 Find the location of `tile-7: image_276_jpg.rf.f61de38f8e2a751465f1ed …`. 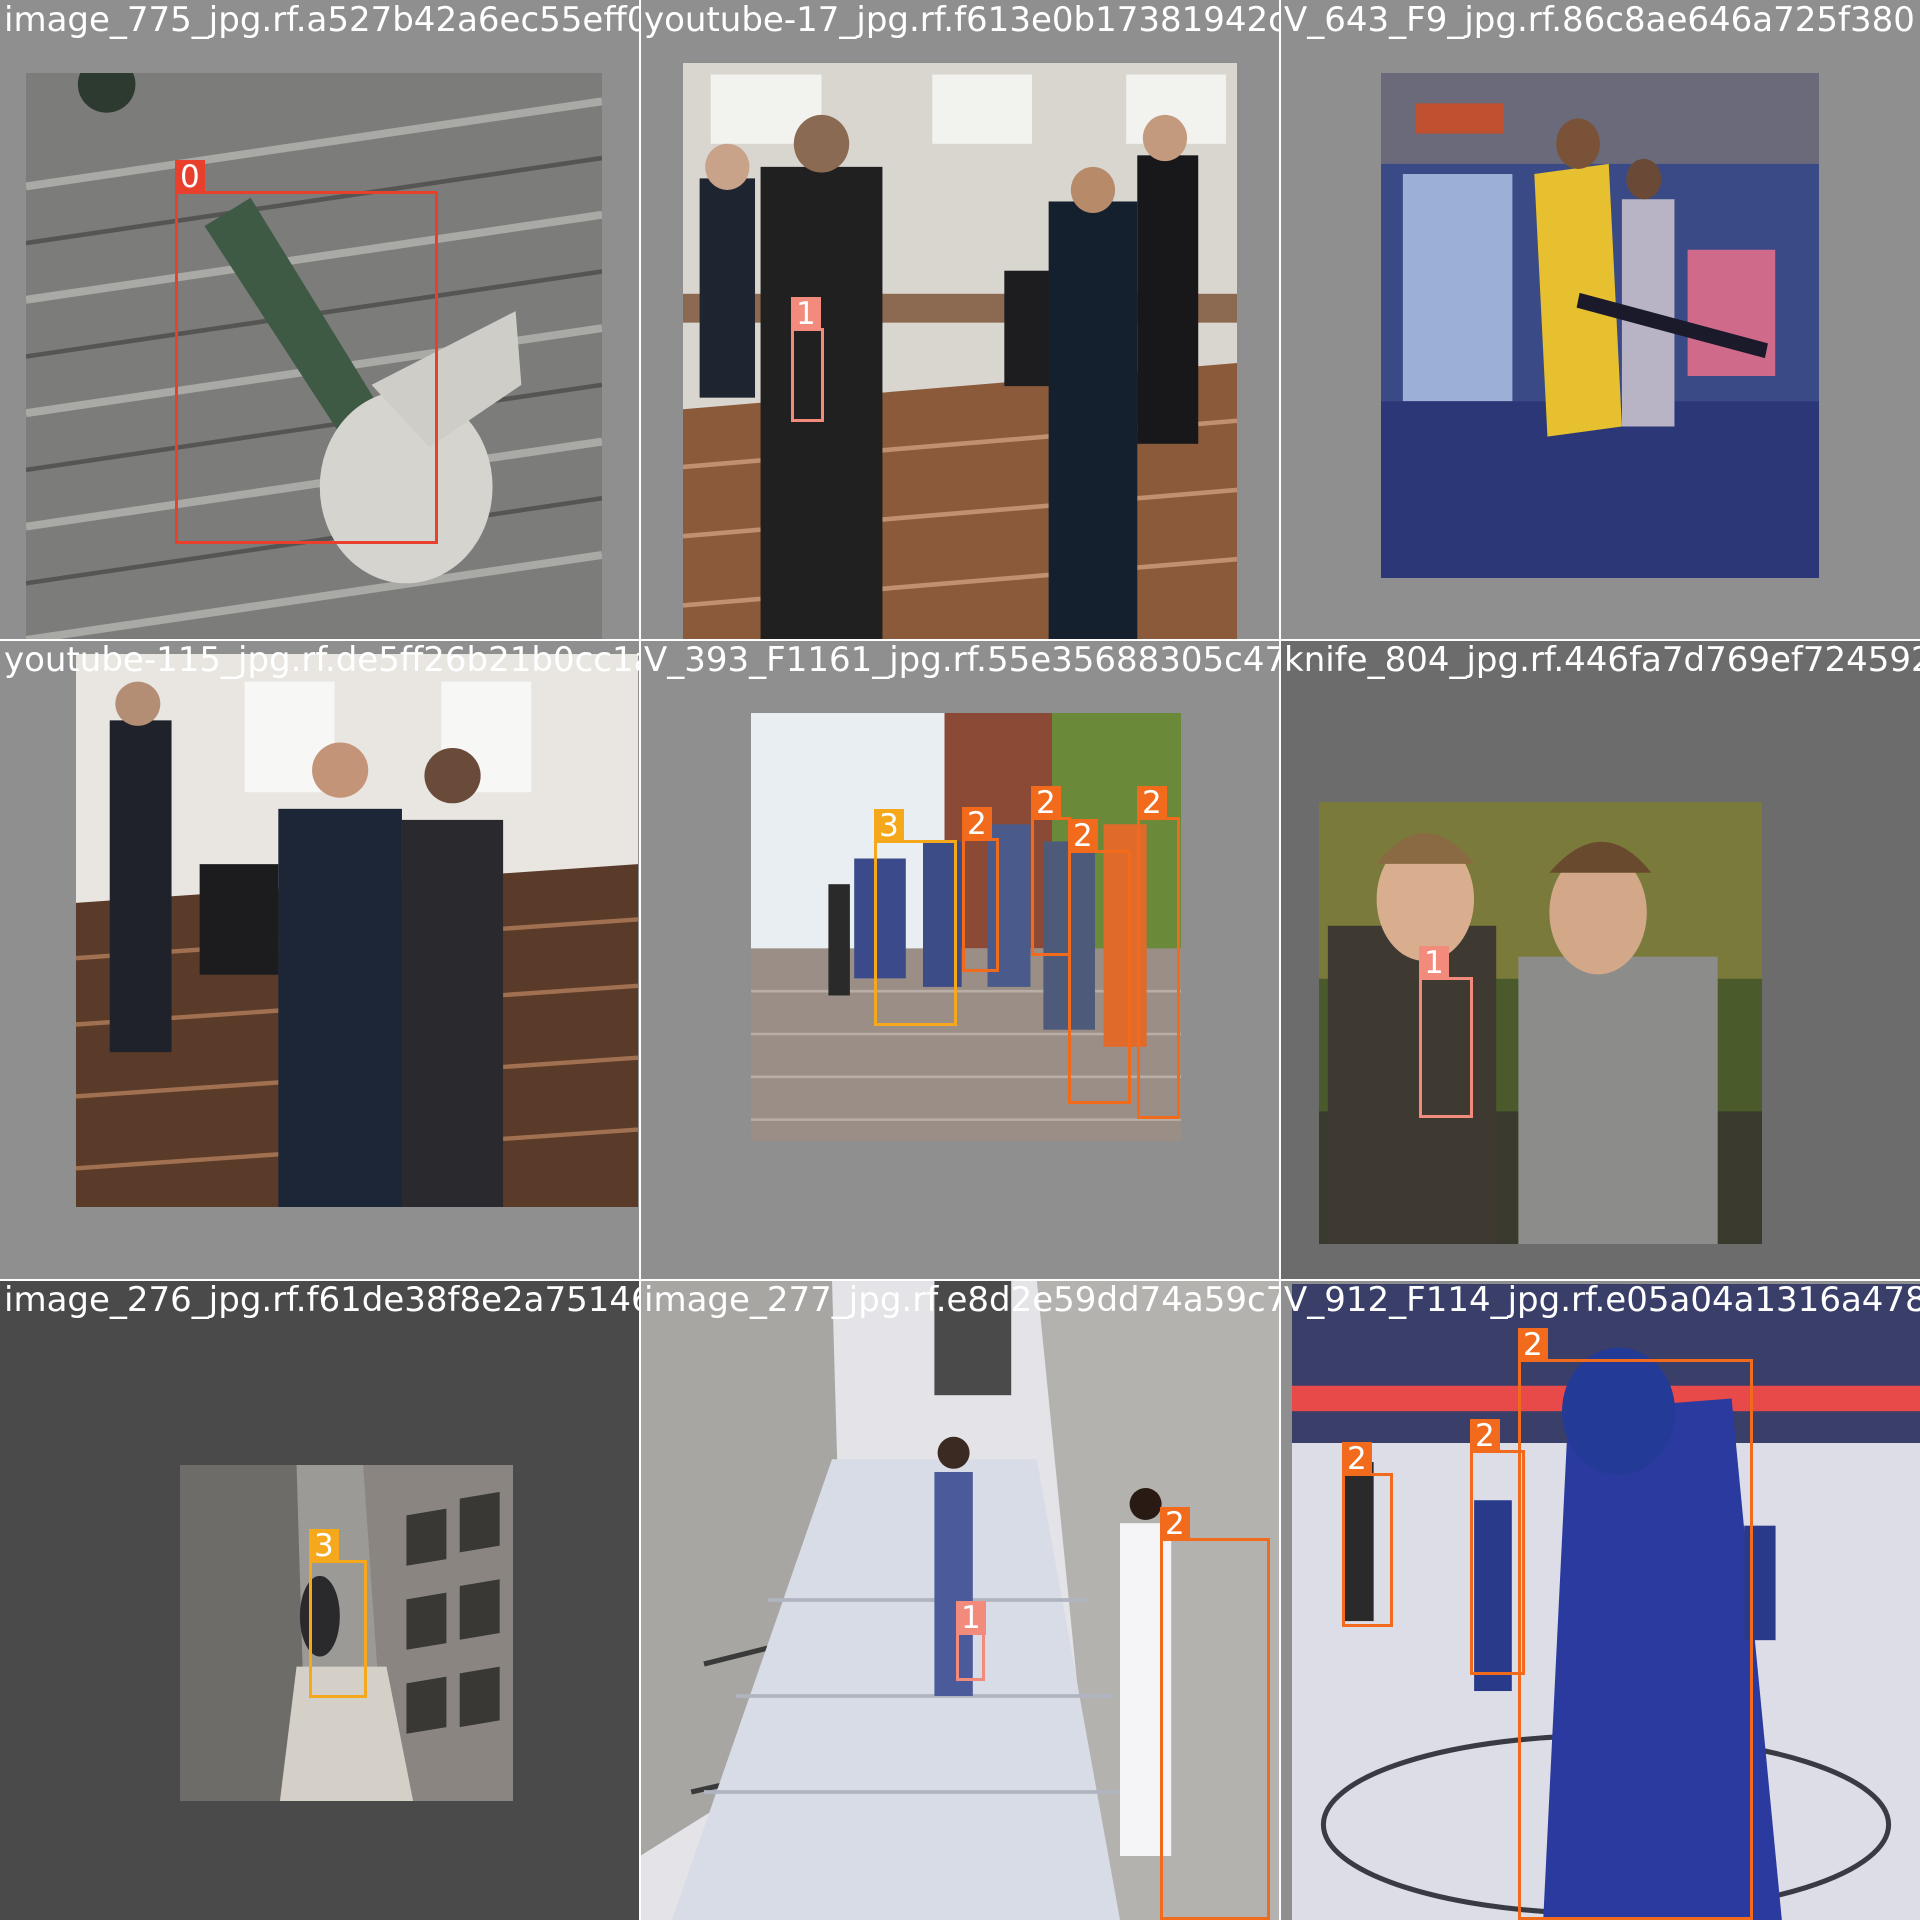

tile-7: image_276_jpg.rf.f61de38f8e2a751465f1ed … is located at coordinates (320, 1600).